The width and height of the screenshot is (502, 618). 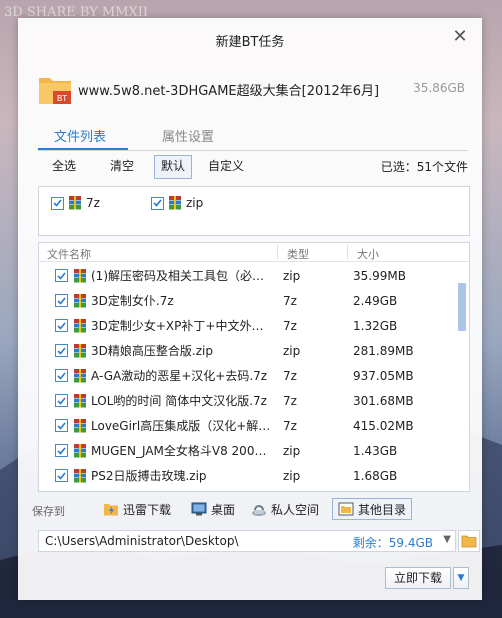 What do you see at coordinates (460, 37) in the screenshot?
I see `close-icon: ✕` at bounding box center [460, 37].